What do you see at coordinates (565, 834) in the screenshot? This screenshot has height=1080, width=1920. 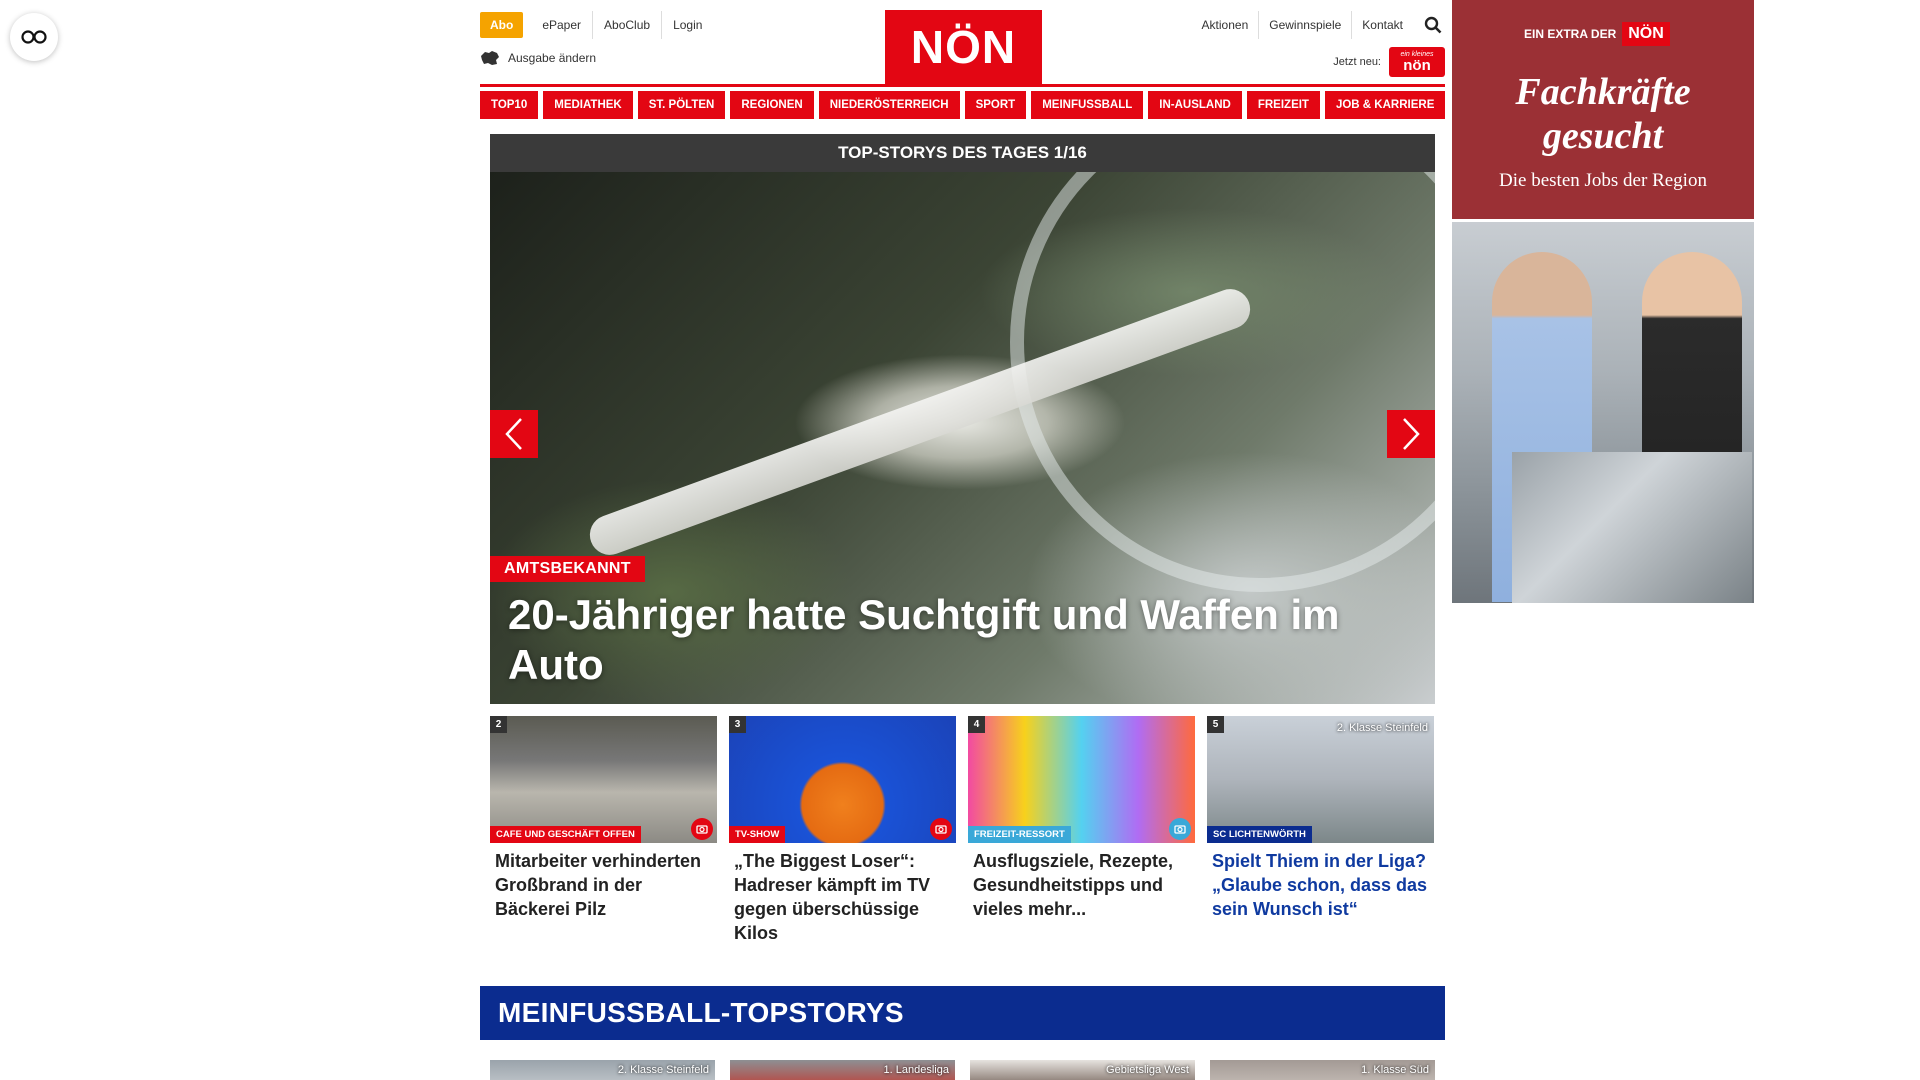 I see `teaser-tag: CAFE UND GESCHÄFT OFFEN` at bounding box center [565, 834].